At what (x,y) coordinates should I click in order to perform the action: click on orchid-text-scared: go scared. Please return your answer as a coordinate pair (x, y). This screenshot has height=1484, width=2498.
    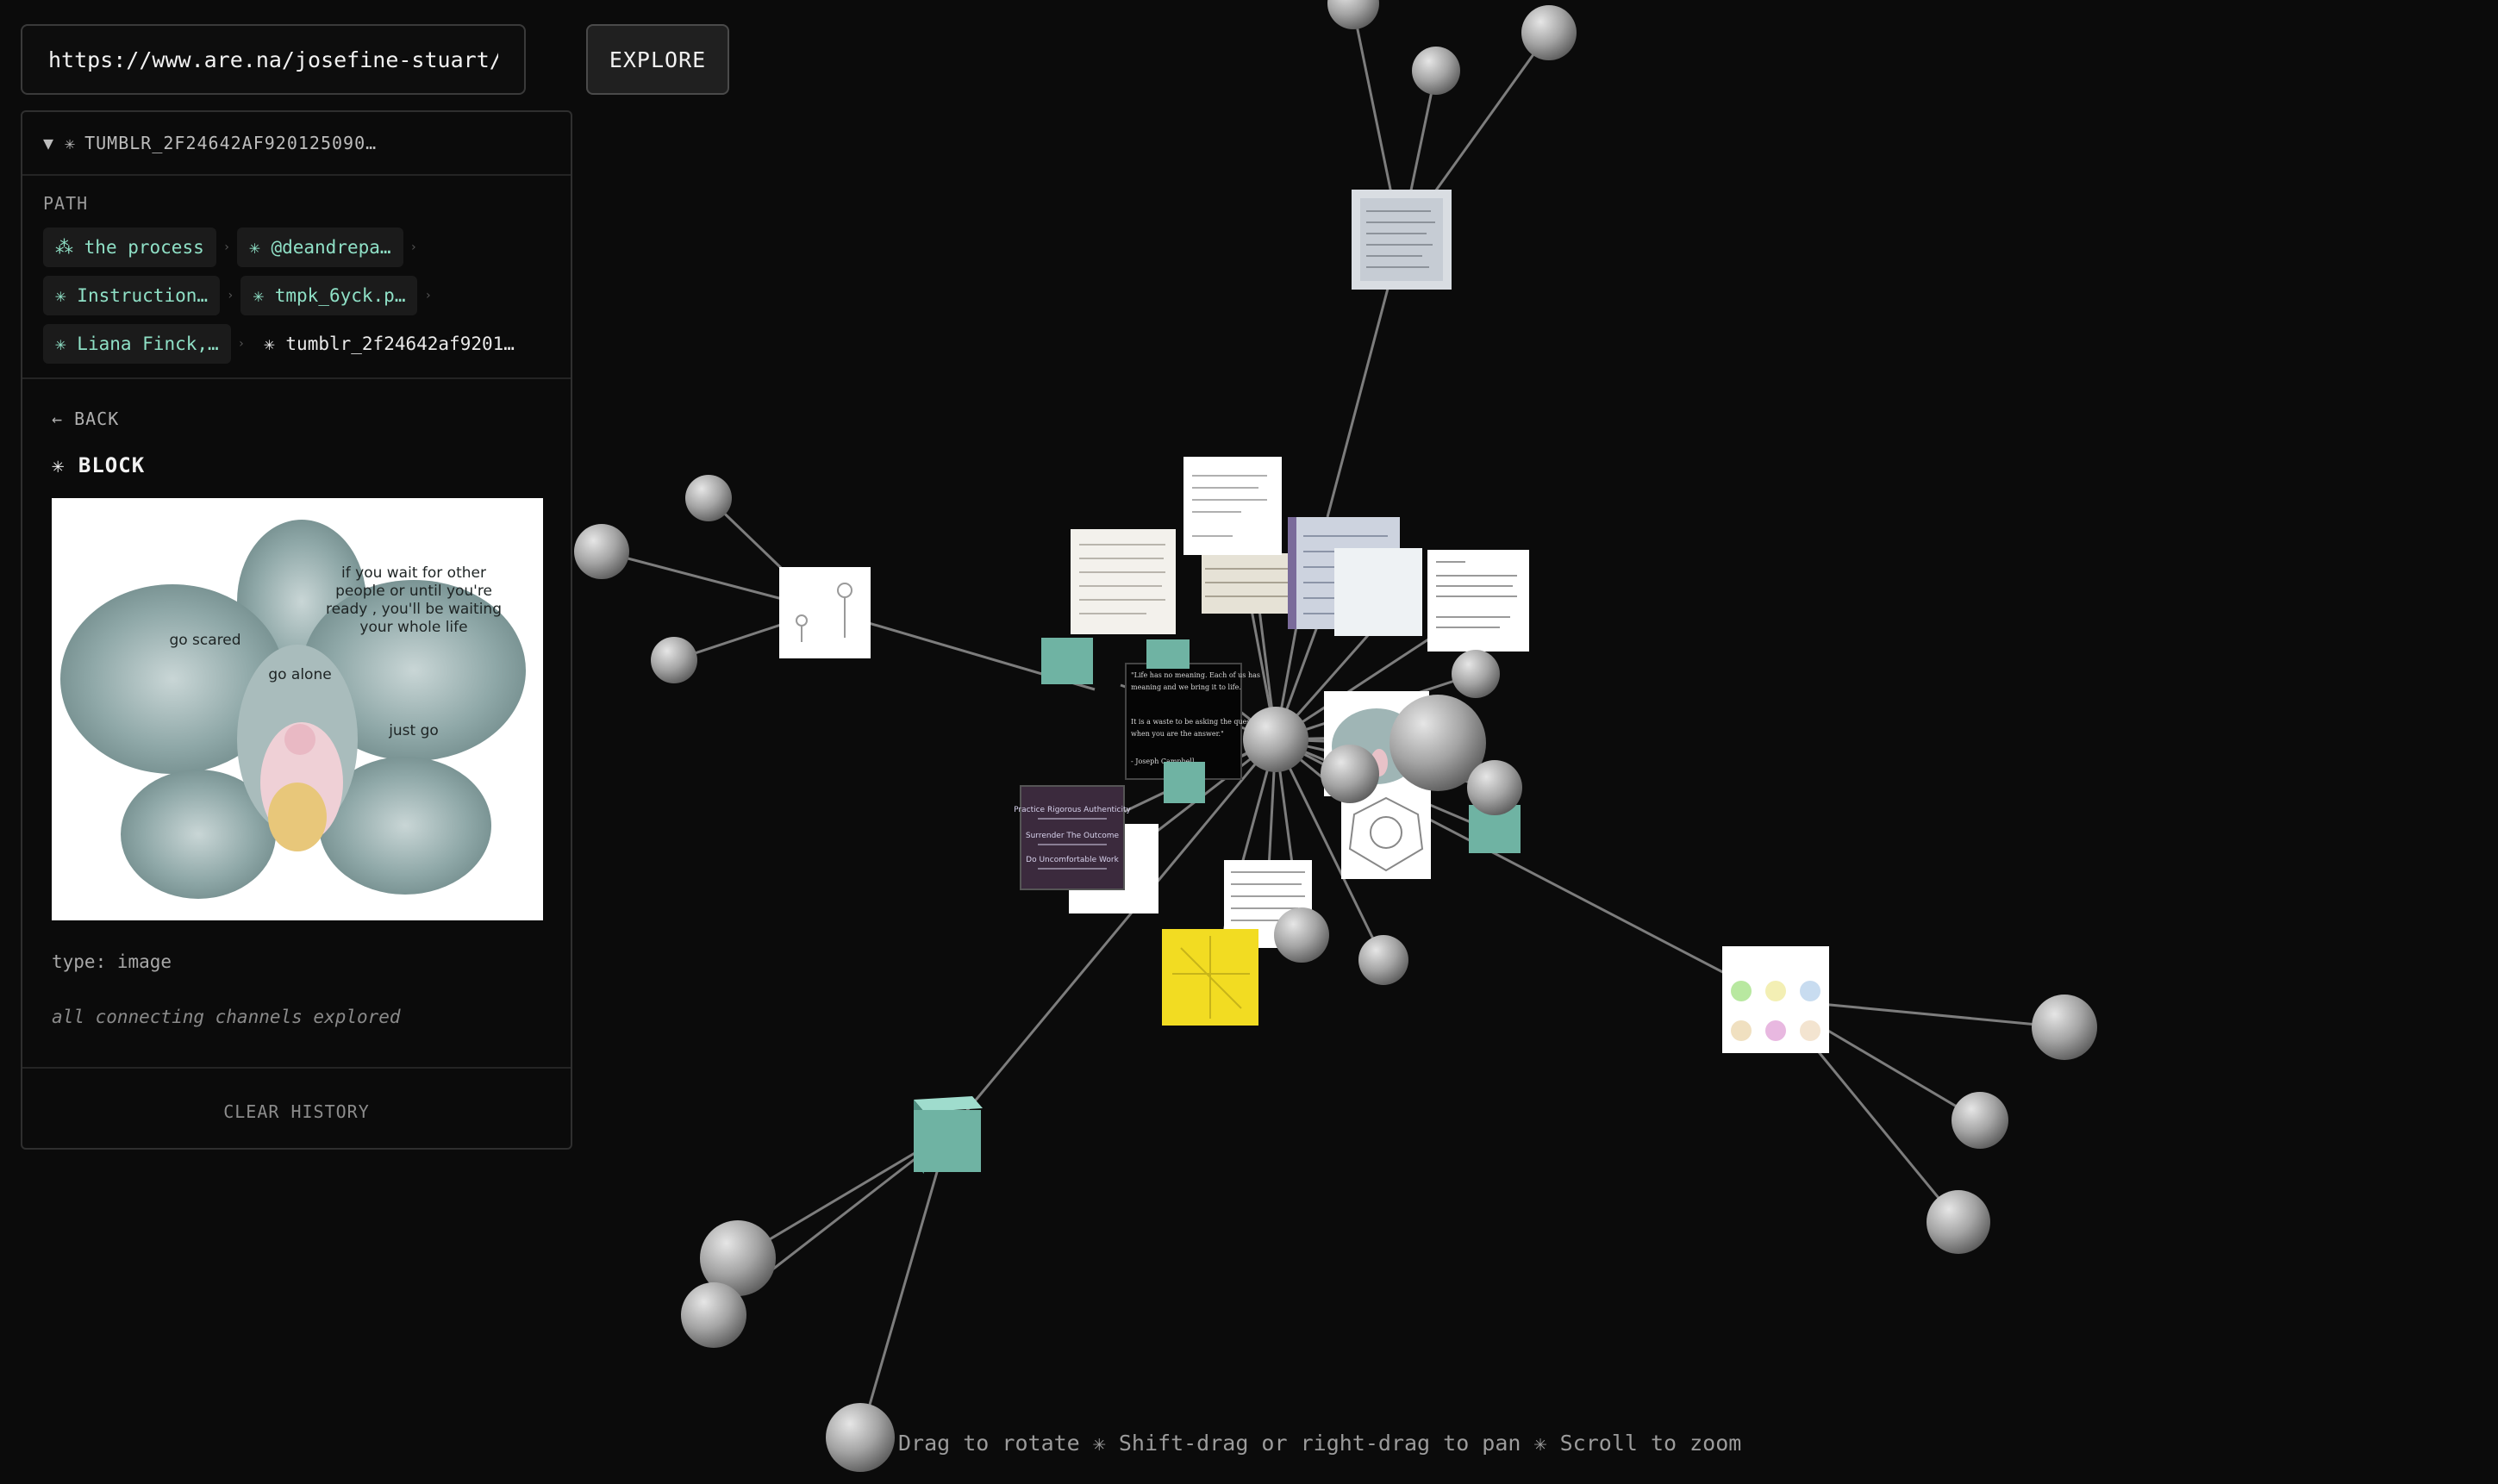
    Looking at the image, I should click on (204, 641).